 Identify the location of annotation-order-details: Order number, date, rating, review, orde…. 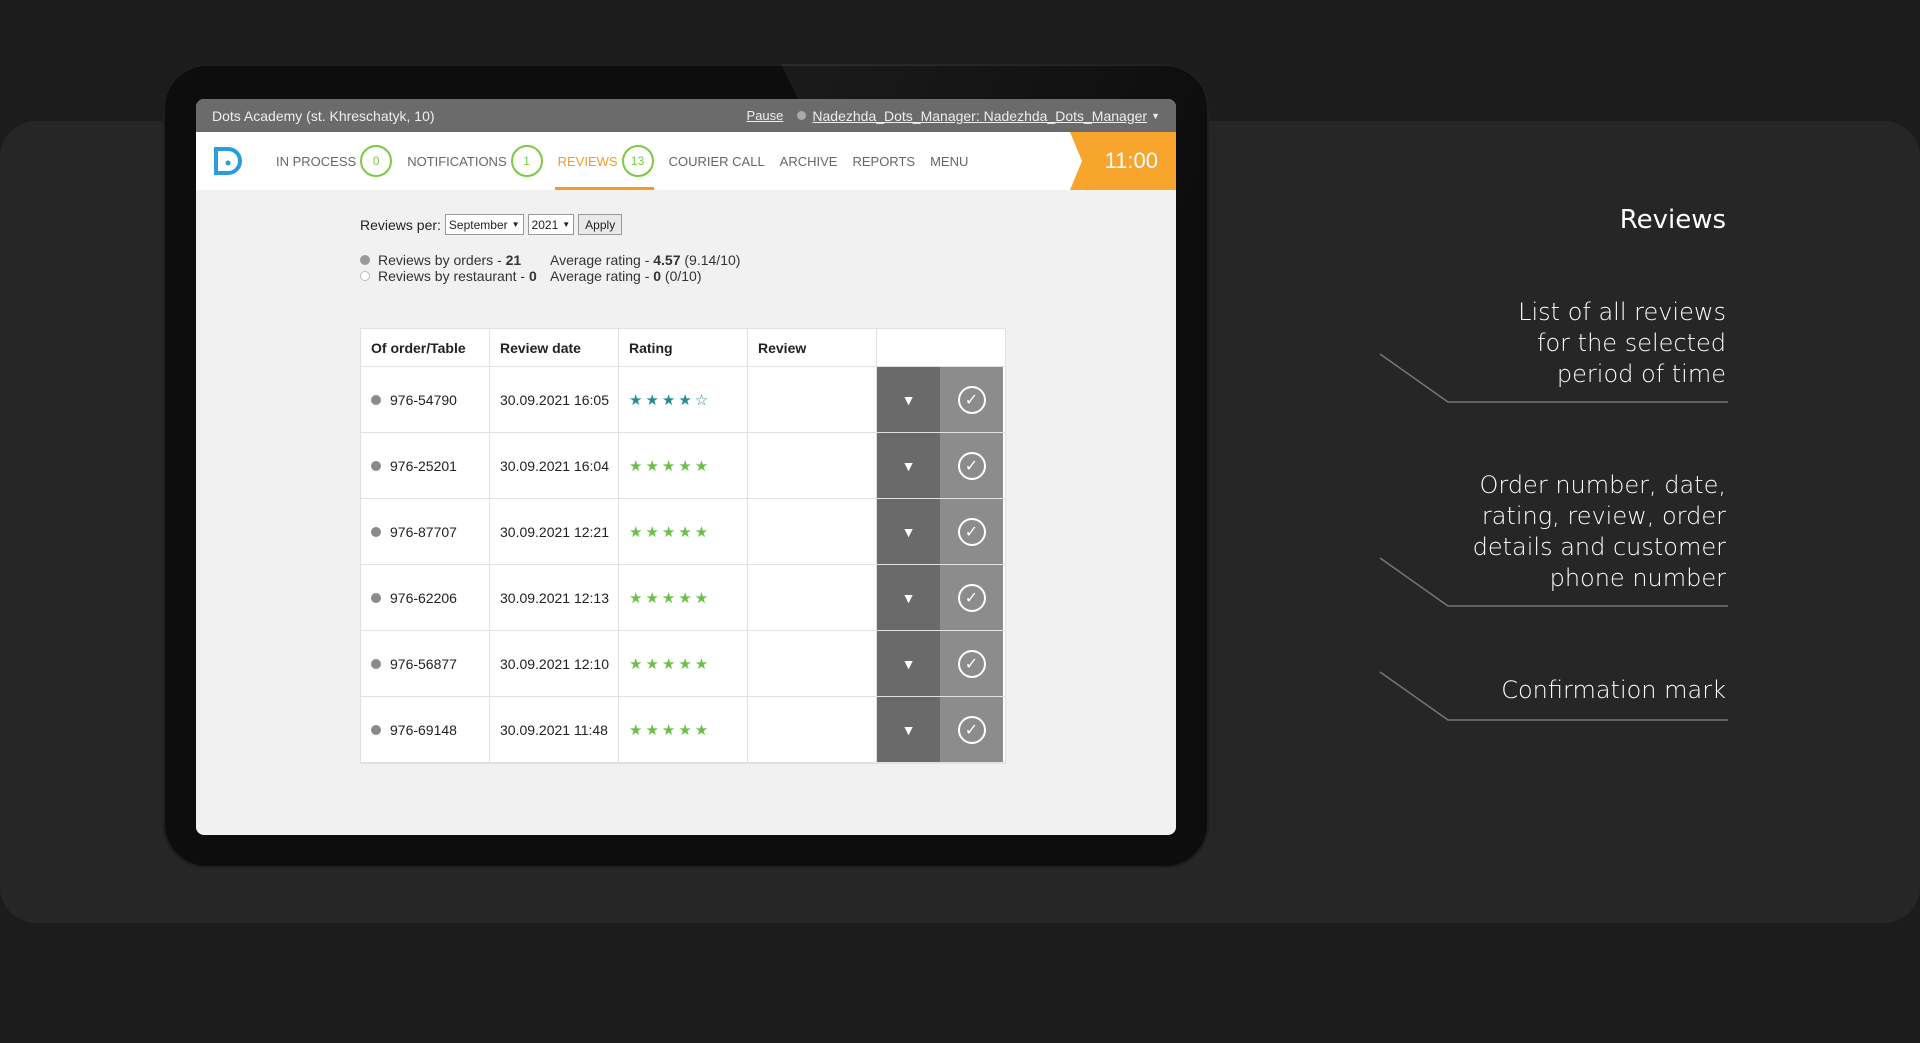
(1599, 531).